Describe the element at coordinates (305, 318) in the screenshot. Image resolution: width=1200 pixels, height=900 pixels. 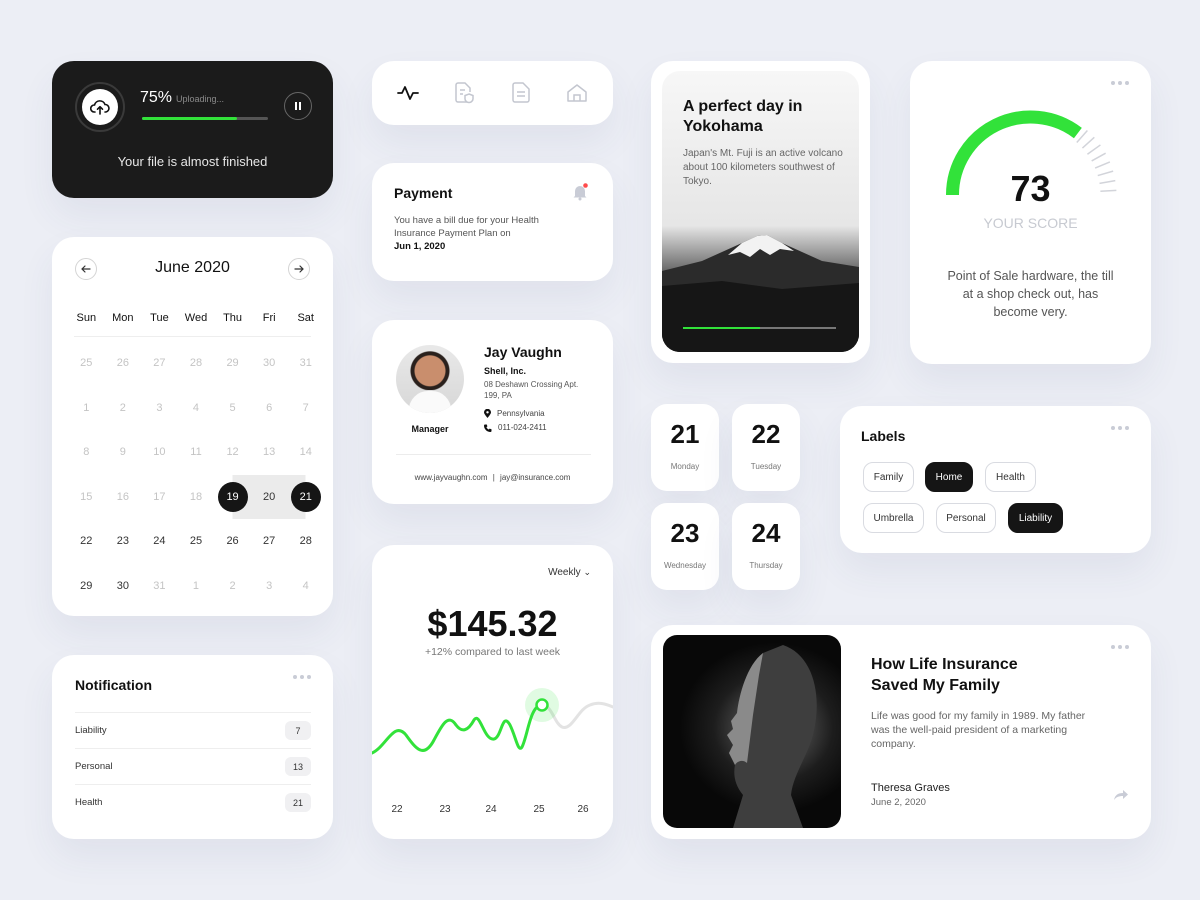
I see `weekday-label: Sat` at that location.